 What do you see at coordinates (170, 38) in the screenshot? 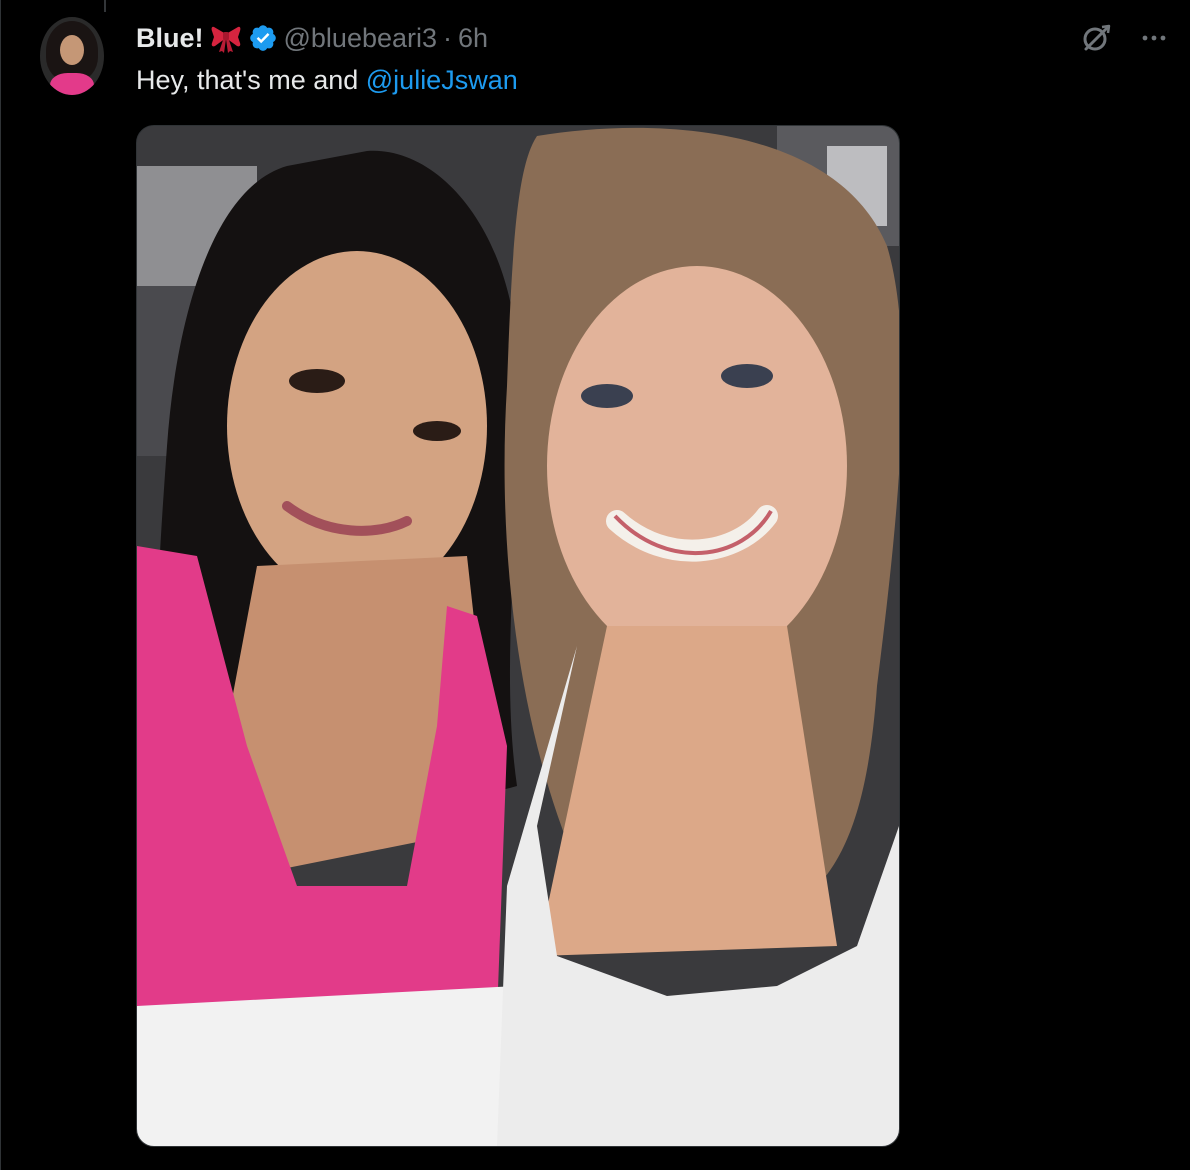
I see `display-name: Blue!` at bounding box center [170, 38].